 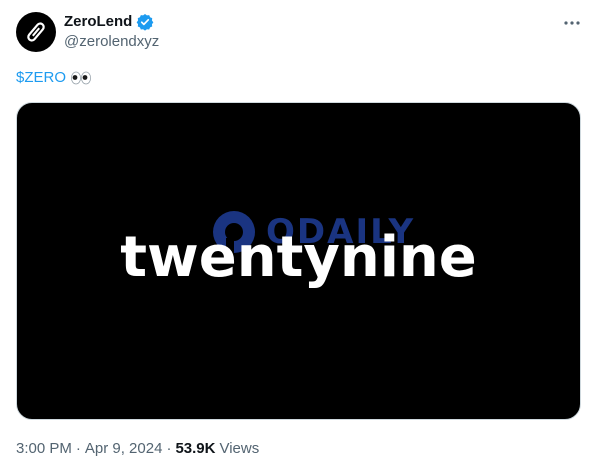 I want to click on tweet-time: 3:00 PM, so click(x=44, y=449).